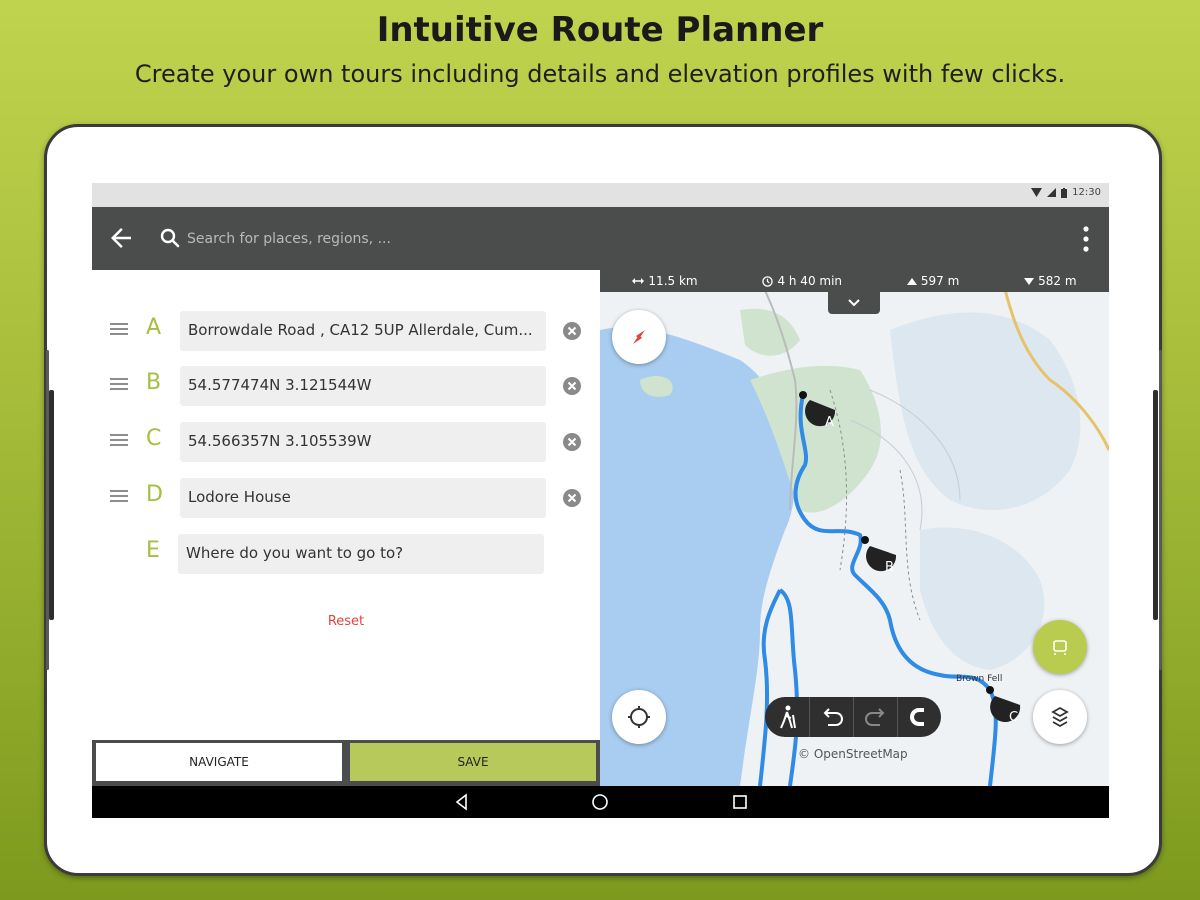 Image resolution: width=1200 pixels, height=900 pixels. What do you see at coordinates (1037, 192) in the screenshot?
I see `wifi-icon` at bounding box center [1037, 192].